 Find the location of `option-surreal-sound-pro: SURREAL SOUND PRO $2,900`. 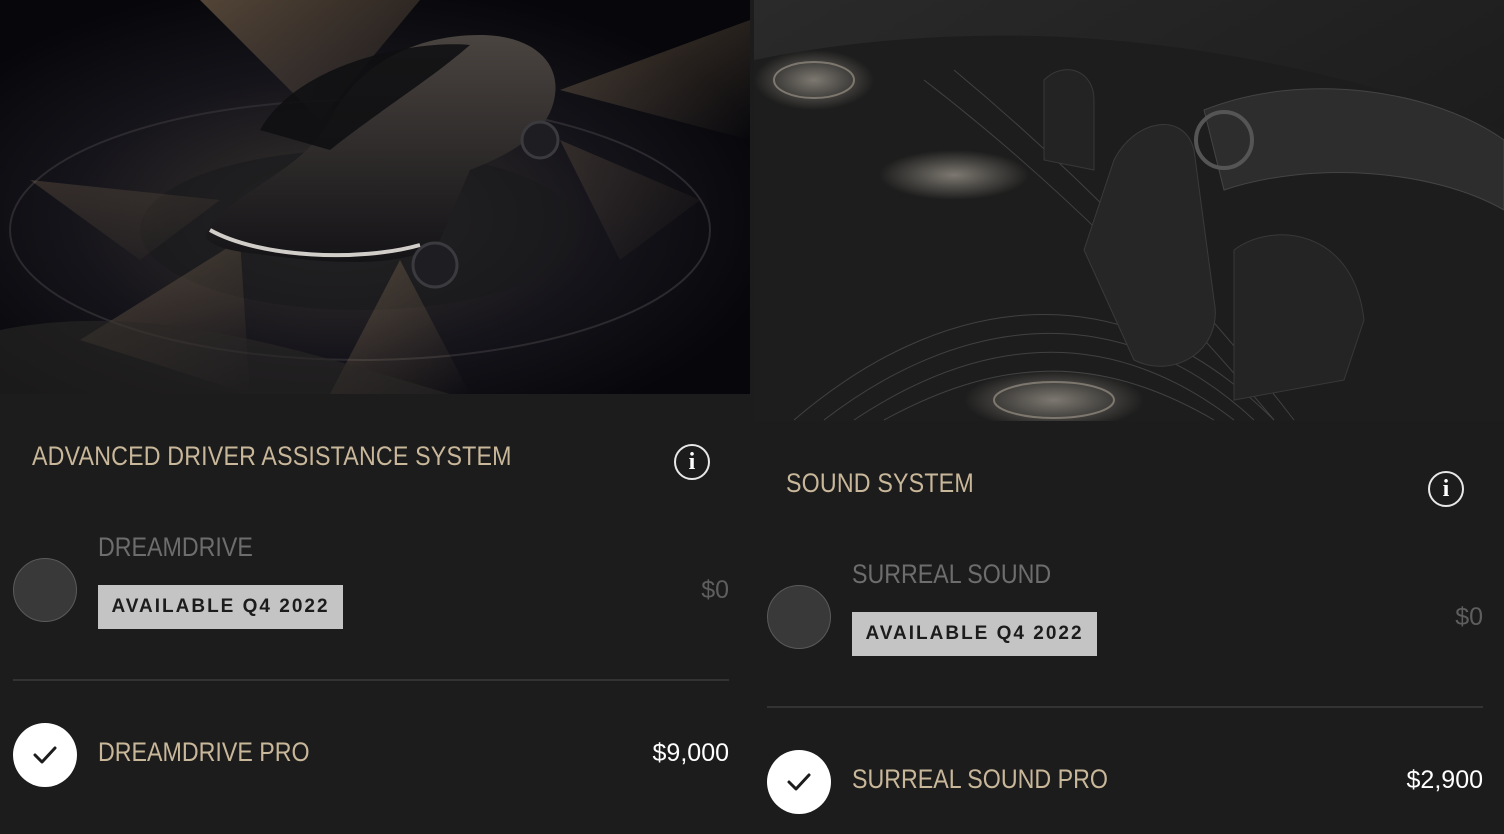

option-surreal-sound-pro: SURREAL SOUND PRO $2,900 is located at coordinates (1125, 782).